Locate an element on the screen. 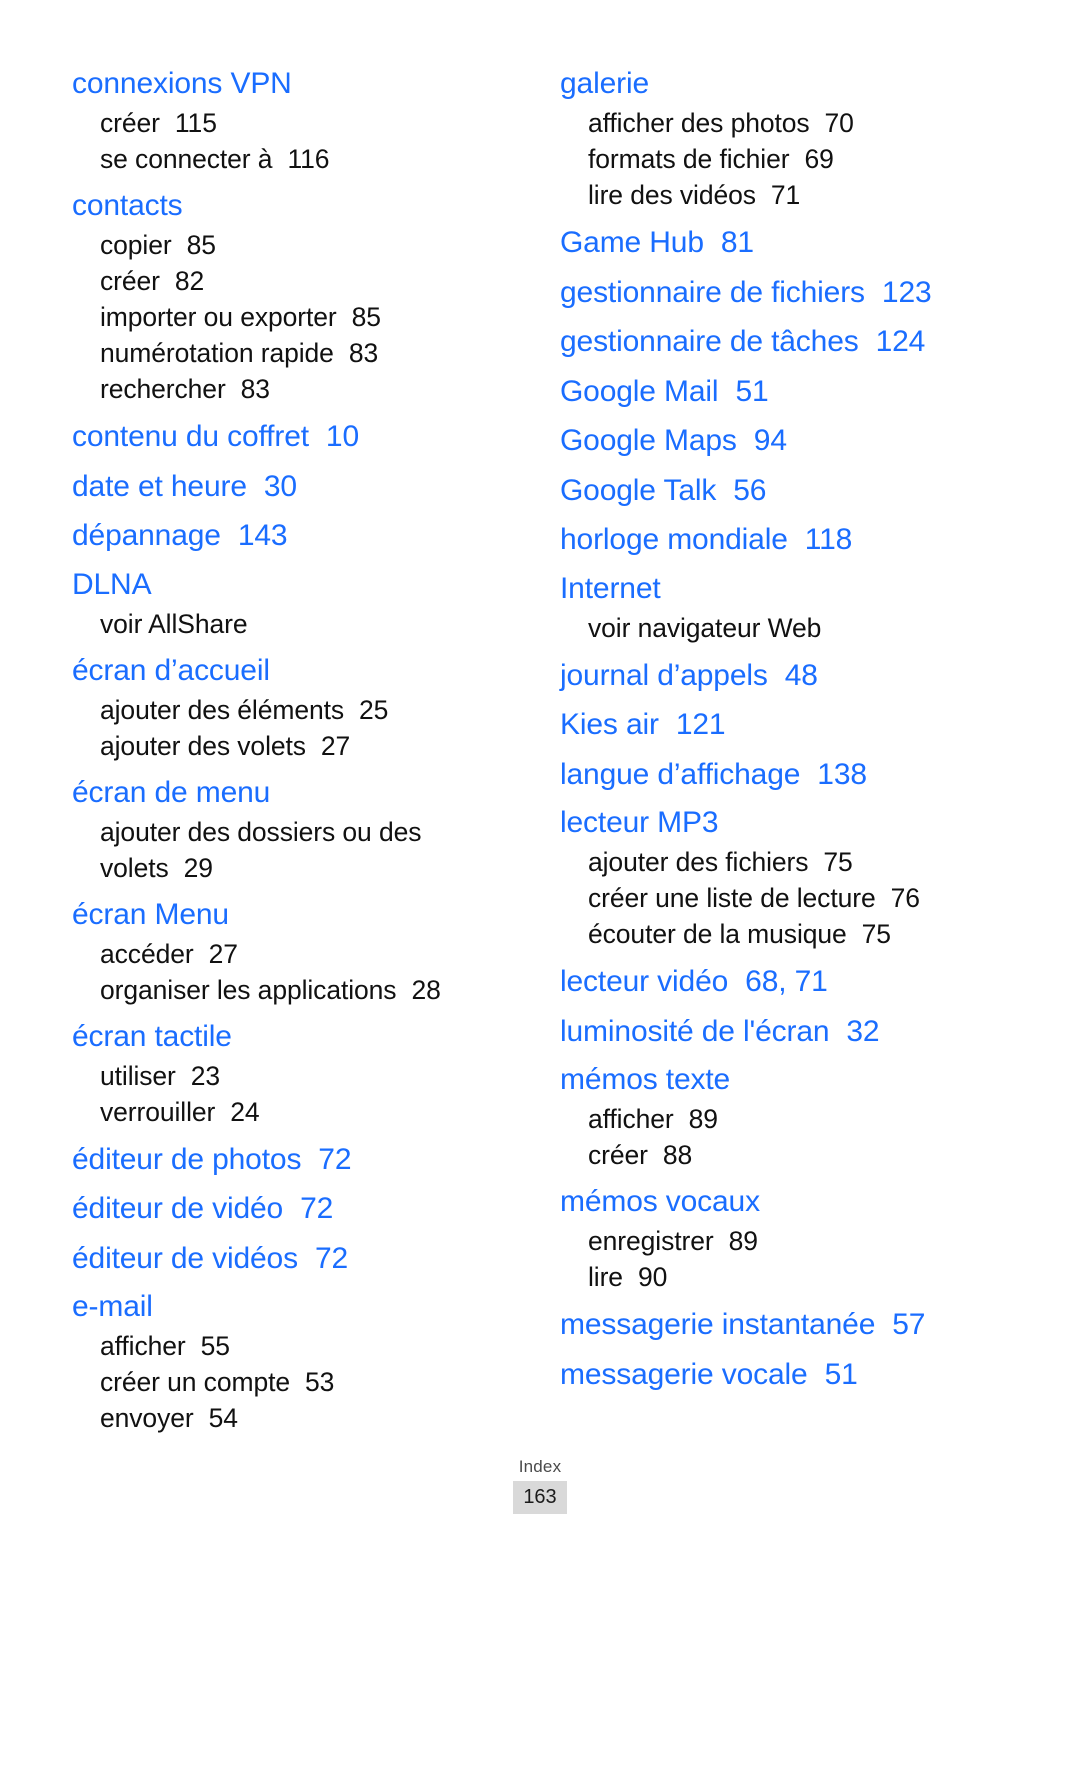 The width and height of the screenshot is (1080, 1771). index-headword: contacts is located at coordinates (296, 205).